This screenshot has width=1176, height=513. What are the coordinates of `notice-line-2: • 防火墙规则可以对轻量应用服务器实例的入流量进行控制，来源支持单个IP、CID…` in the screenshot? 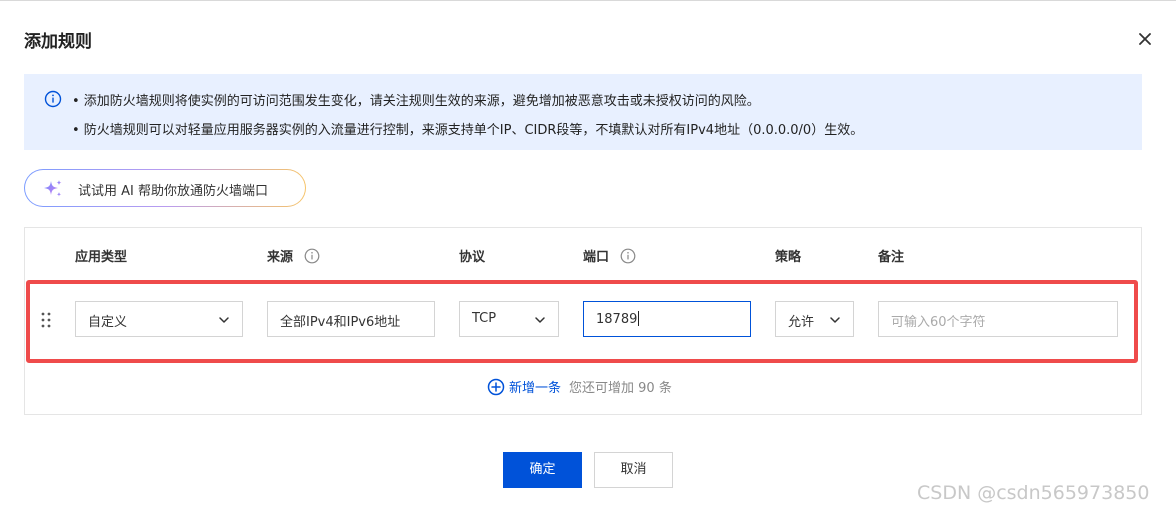 It's located at (468, 130).